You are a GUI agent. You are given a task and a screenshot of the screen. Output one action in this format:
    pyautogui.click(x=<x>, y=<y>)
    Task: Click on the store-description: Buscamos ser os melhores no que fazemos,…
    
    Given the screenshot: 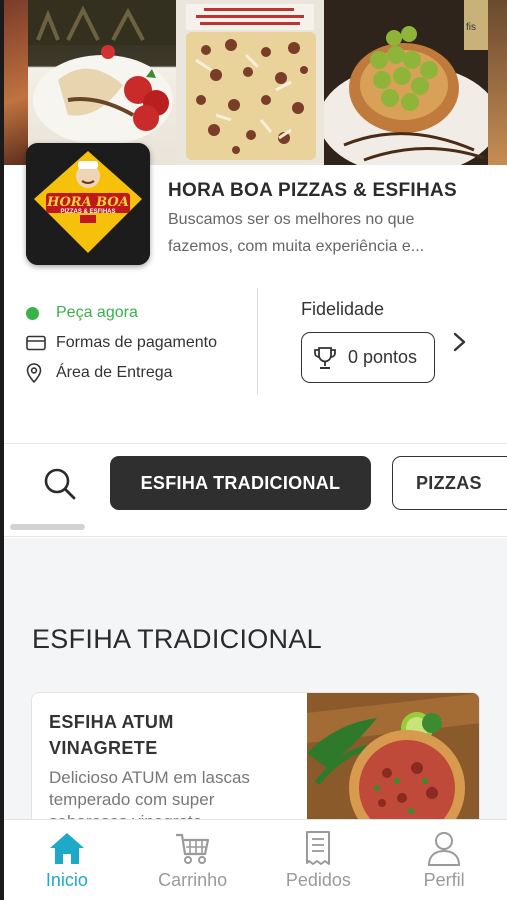 What is the action you would take?
    pyautogui.click(x=328, y=233)
    